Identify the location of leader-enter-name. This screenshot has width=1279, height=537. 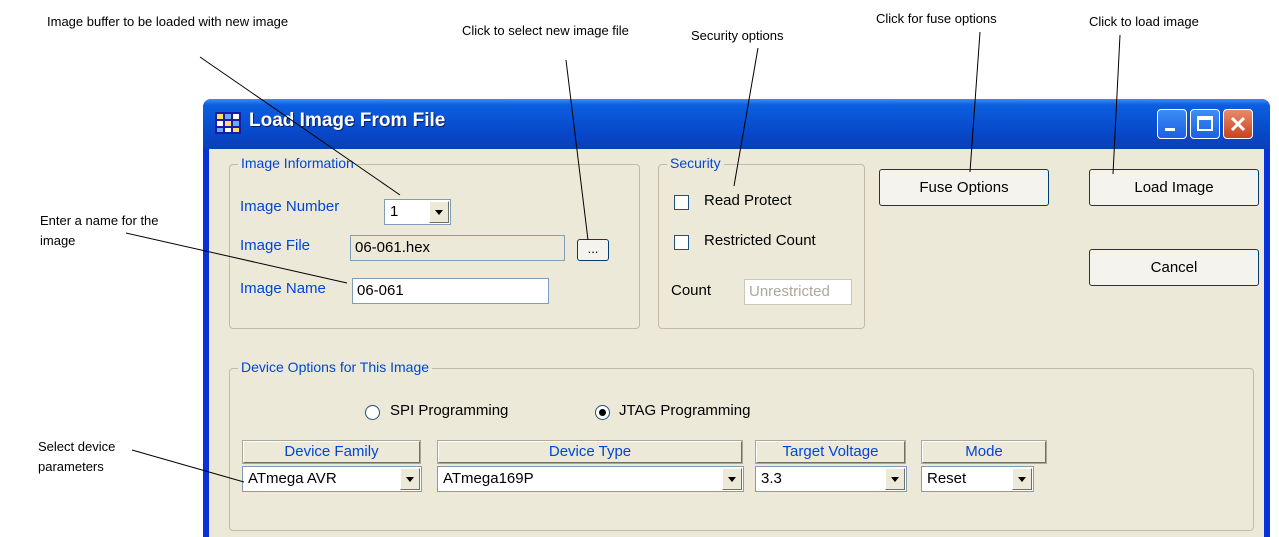
(236, 258).